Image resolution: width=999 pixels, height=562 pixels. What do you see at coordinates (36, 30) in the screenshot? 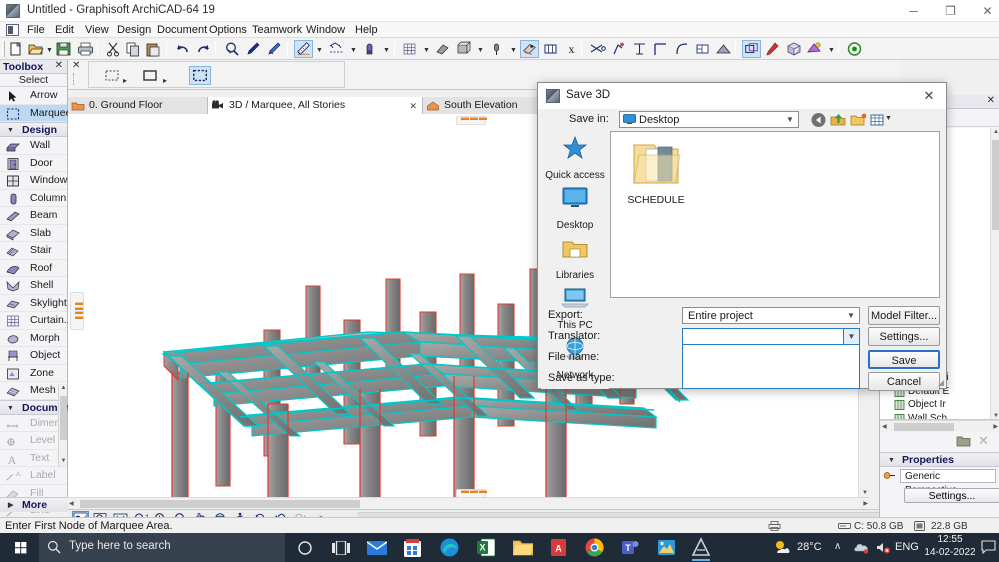
I see `menu-file: File` at bounding box center [36, 30].